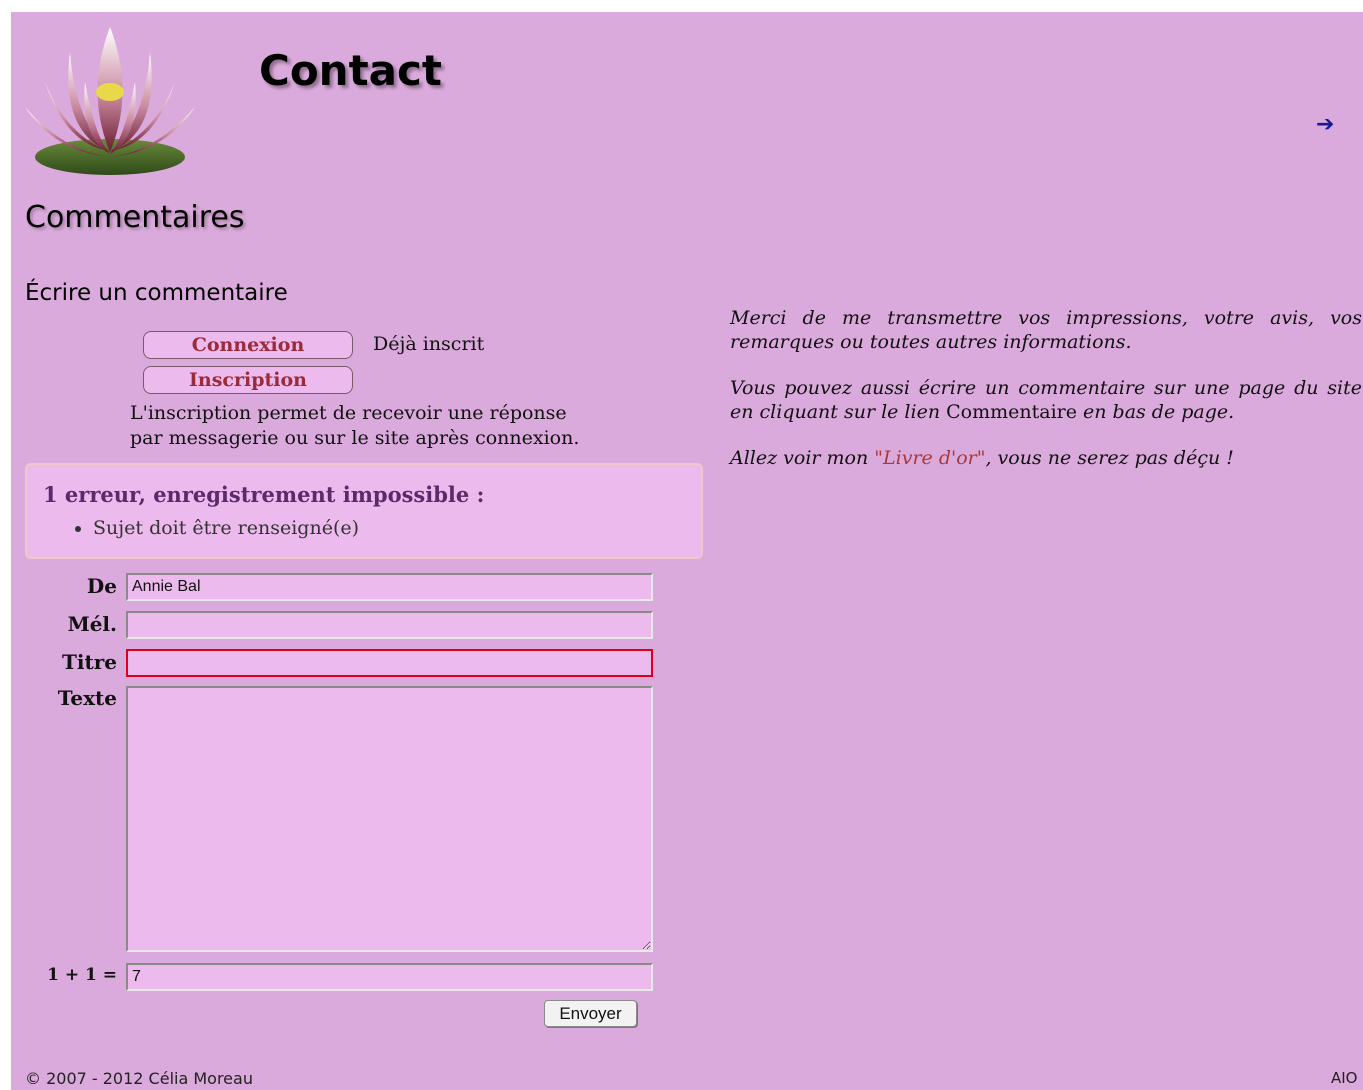  I want to click on captcha-label: 1 + 1 =, so click(82, 975).